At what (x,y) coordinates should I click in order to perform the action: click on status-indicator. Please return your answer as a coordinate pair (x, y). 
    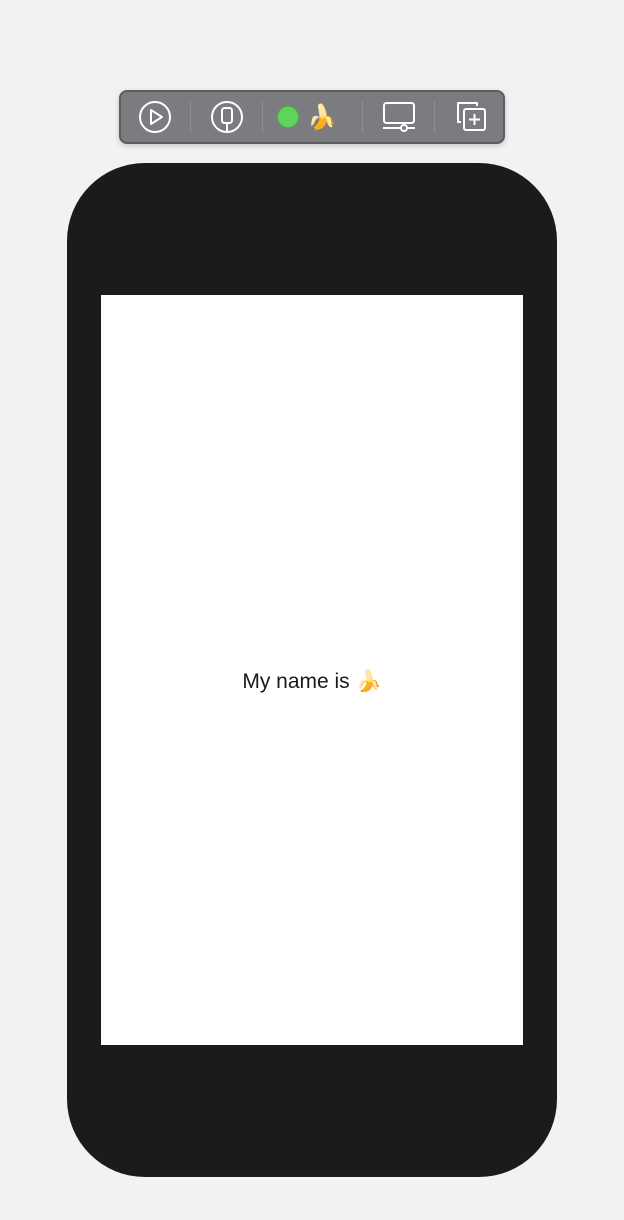
    Looking at the image, I should click on (288, 117).